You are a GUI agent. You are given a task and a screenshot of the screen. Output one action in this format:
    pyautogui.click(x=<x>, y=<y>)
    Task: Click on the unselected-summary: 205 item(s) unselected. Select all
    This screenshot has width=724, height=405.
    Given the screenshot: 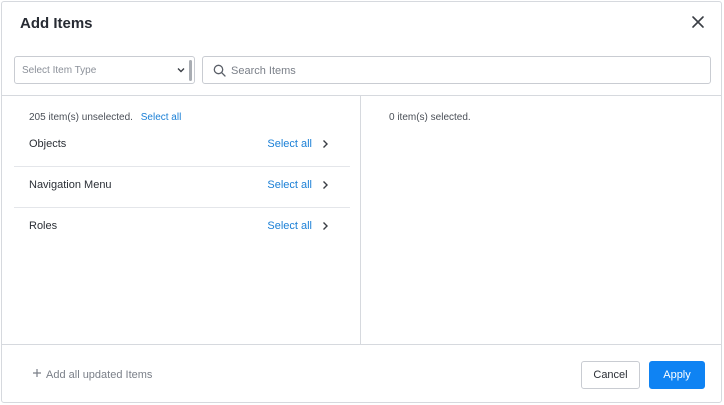 What is the action you would take?
    pyautogui.click(x=105, y=117)
    